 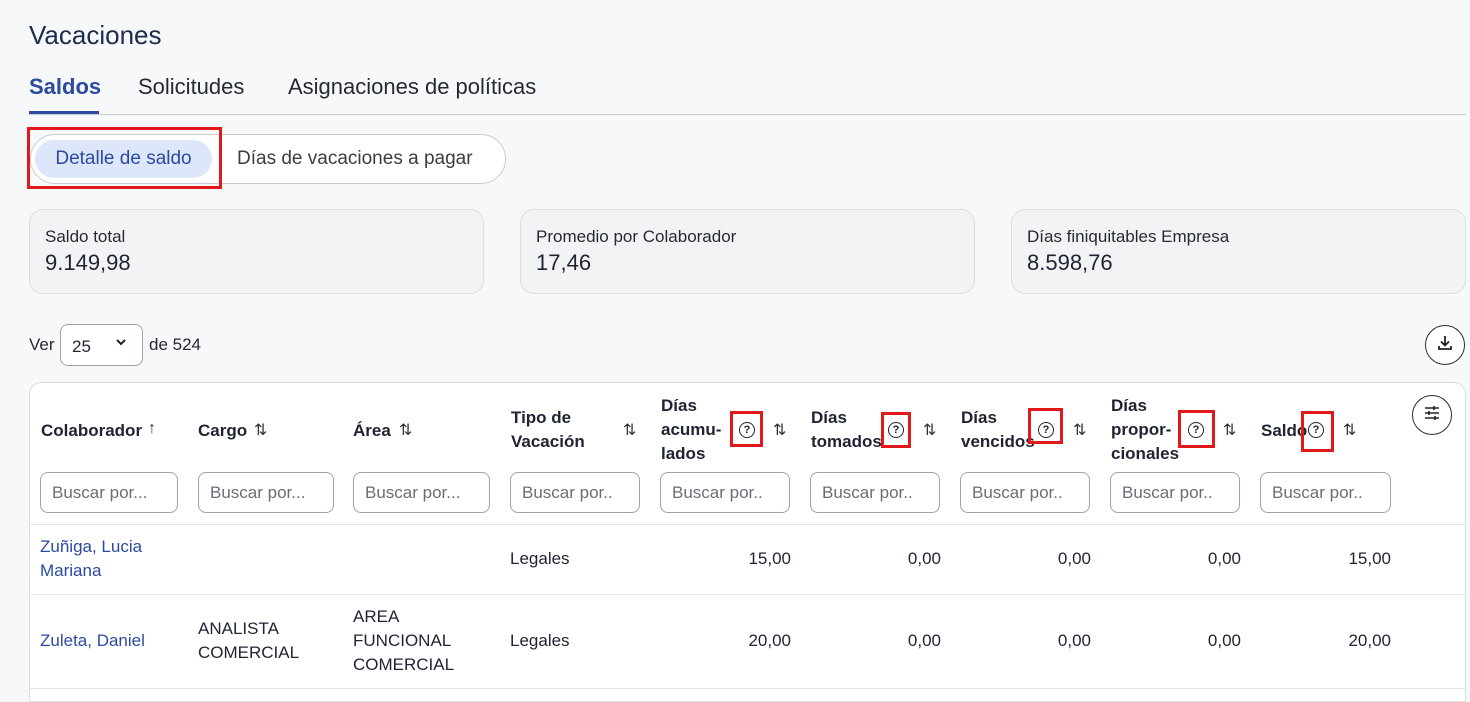 I want to click on cell-saldo: 20,00, so click(x=1369, y=640).